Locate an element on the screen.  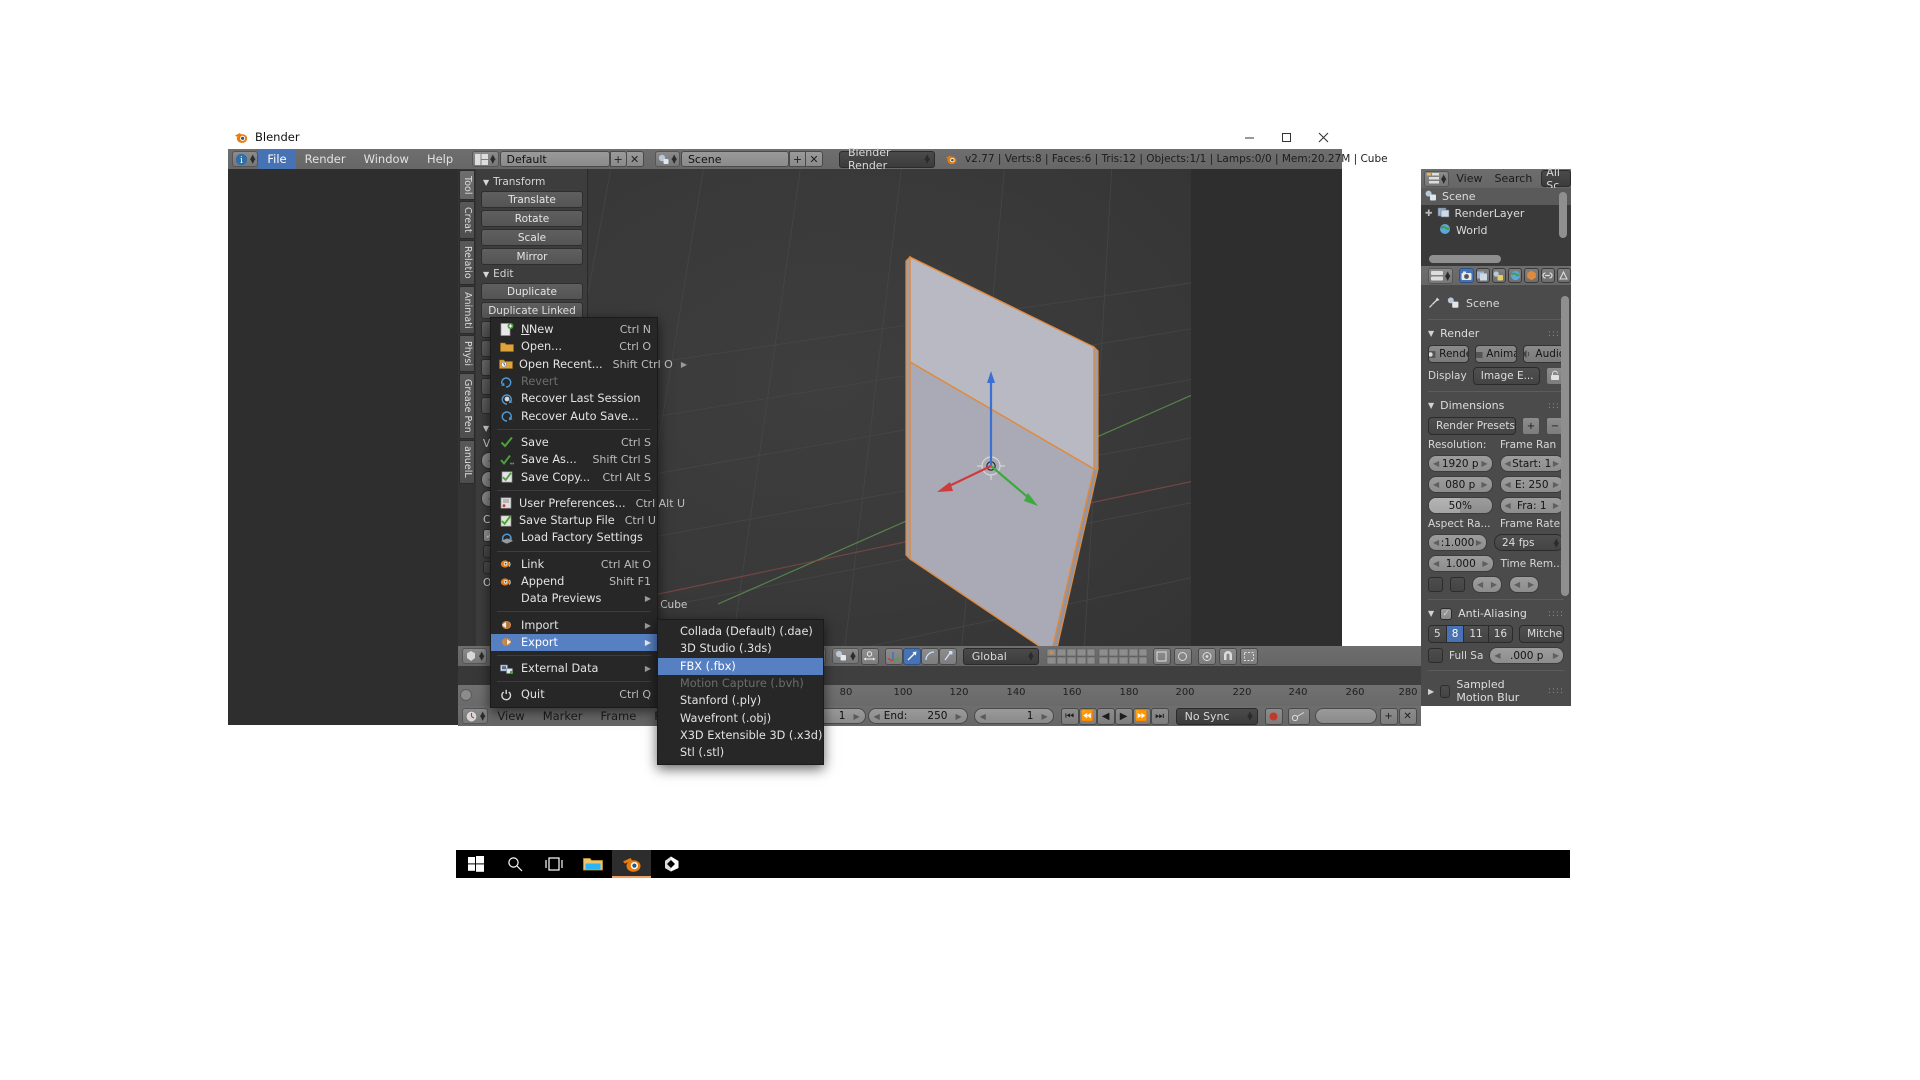
render-preview-icon is located at coordinates (1182, 656).